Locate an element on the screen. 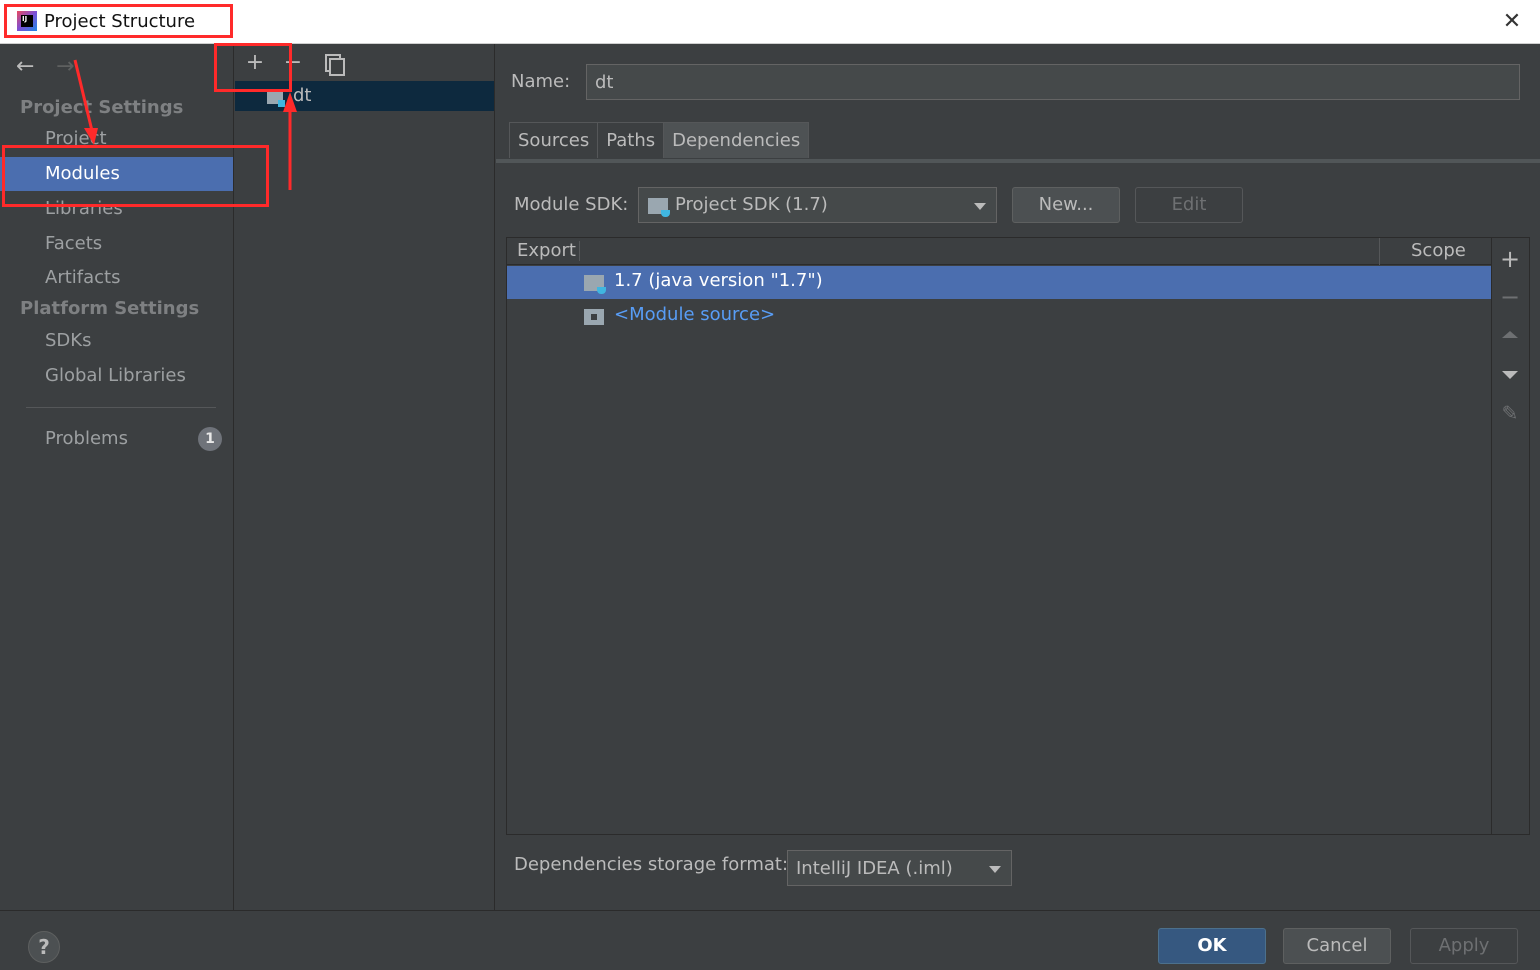  add-dependency-icon: + is located at coordinates (1510, 259).